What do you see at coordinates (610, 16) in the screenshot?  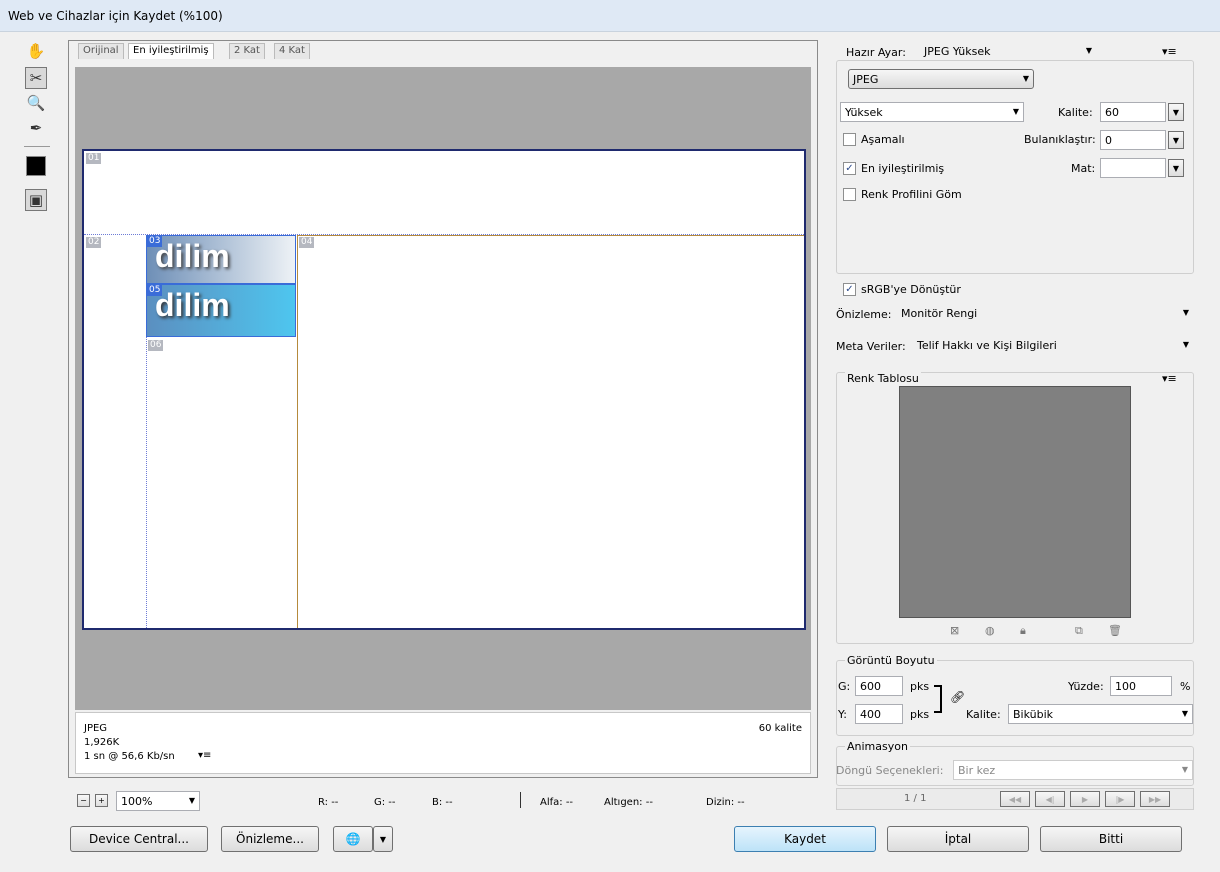 I see `title-bar: Web ve Cihazlar için Kaydet (%100)` at bounding box center [610, 16].